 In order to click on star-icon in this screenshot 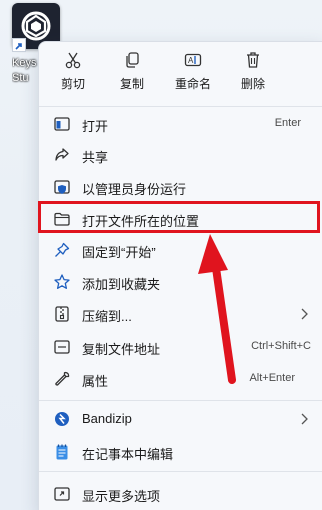, I will do `click(62, 282)`.